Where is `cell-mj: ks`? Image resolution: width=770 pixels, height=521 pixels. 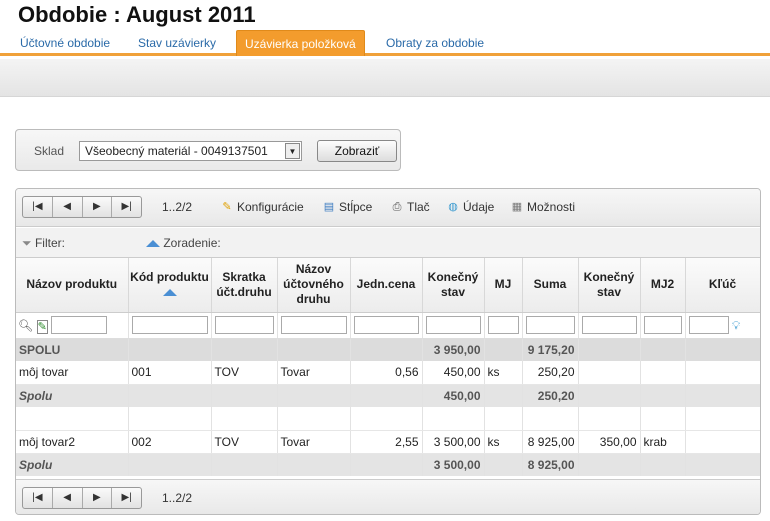
cell-mj: ks is located at coordinates (503, 373).